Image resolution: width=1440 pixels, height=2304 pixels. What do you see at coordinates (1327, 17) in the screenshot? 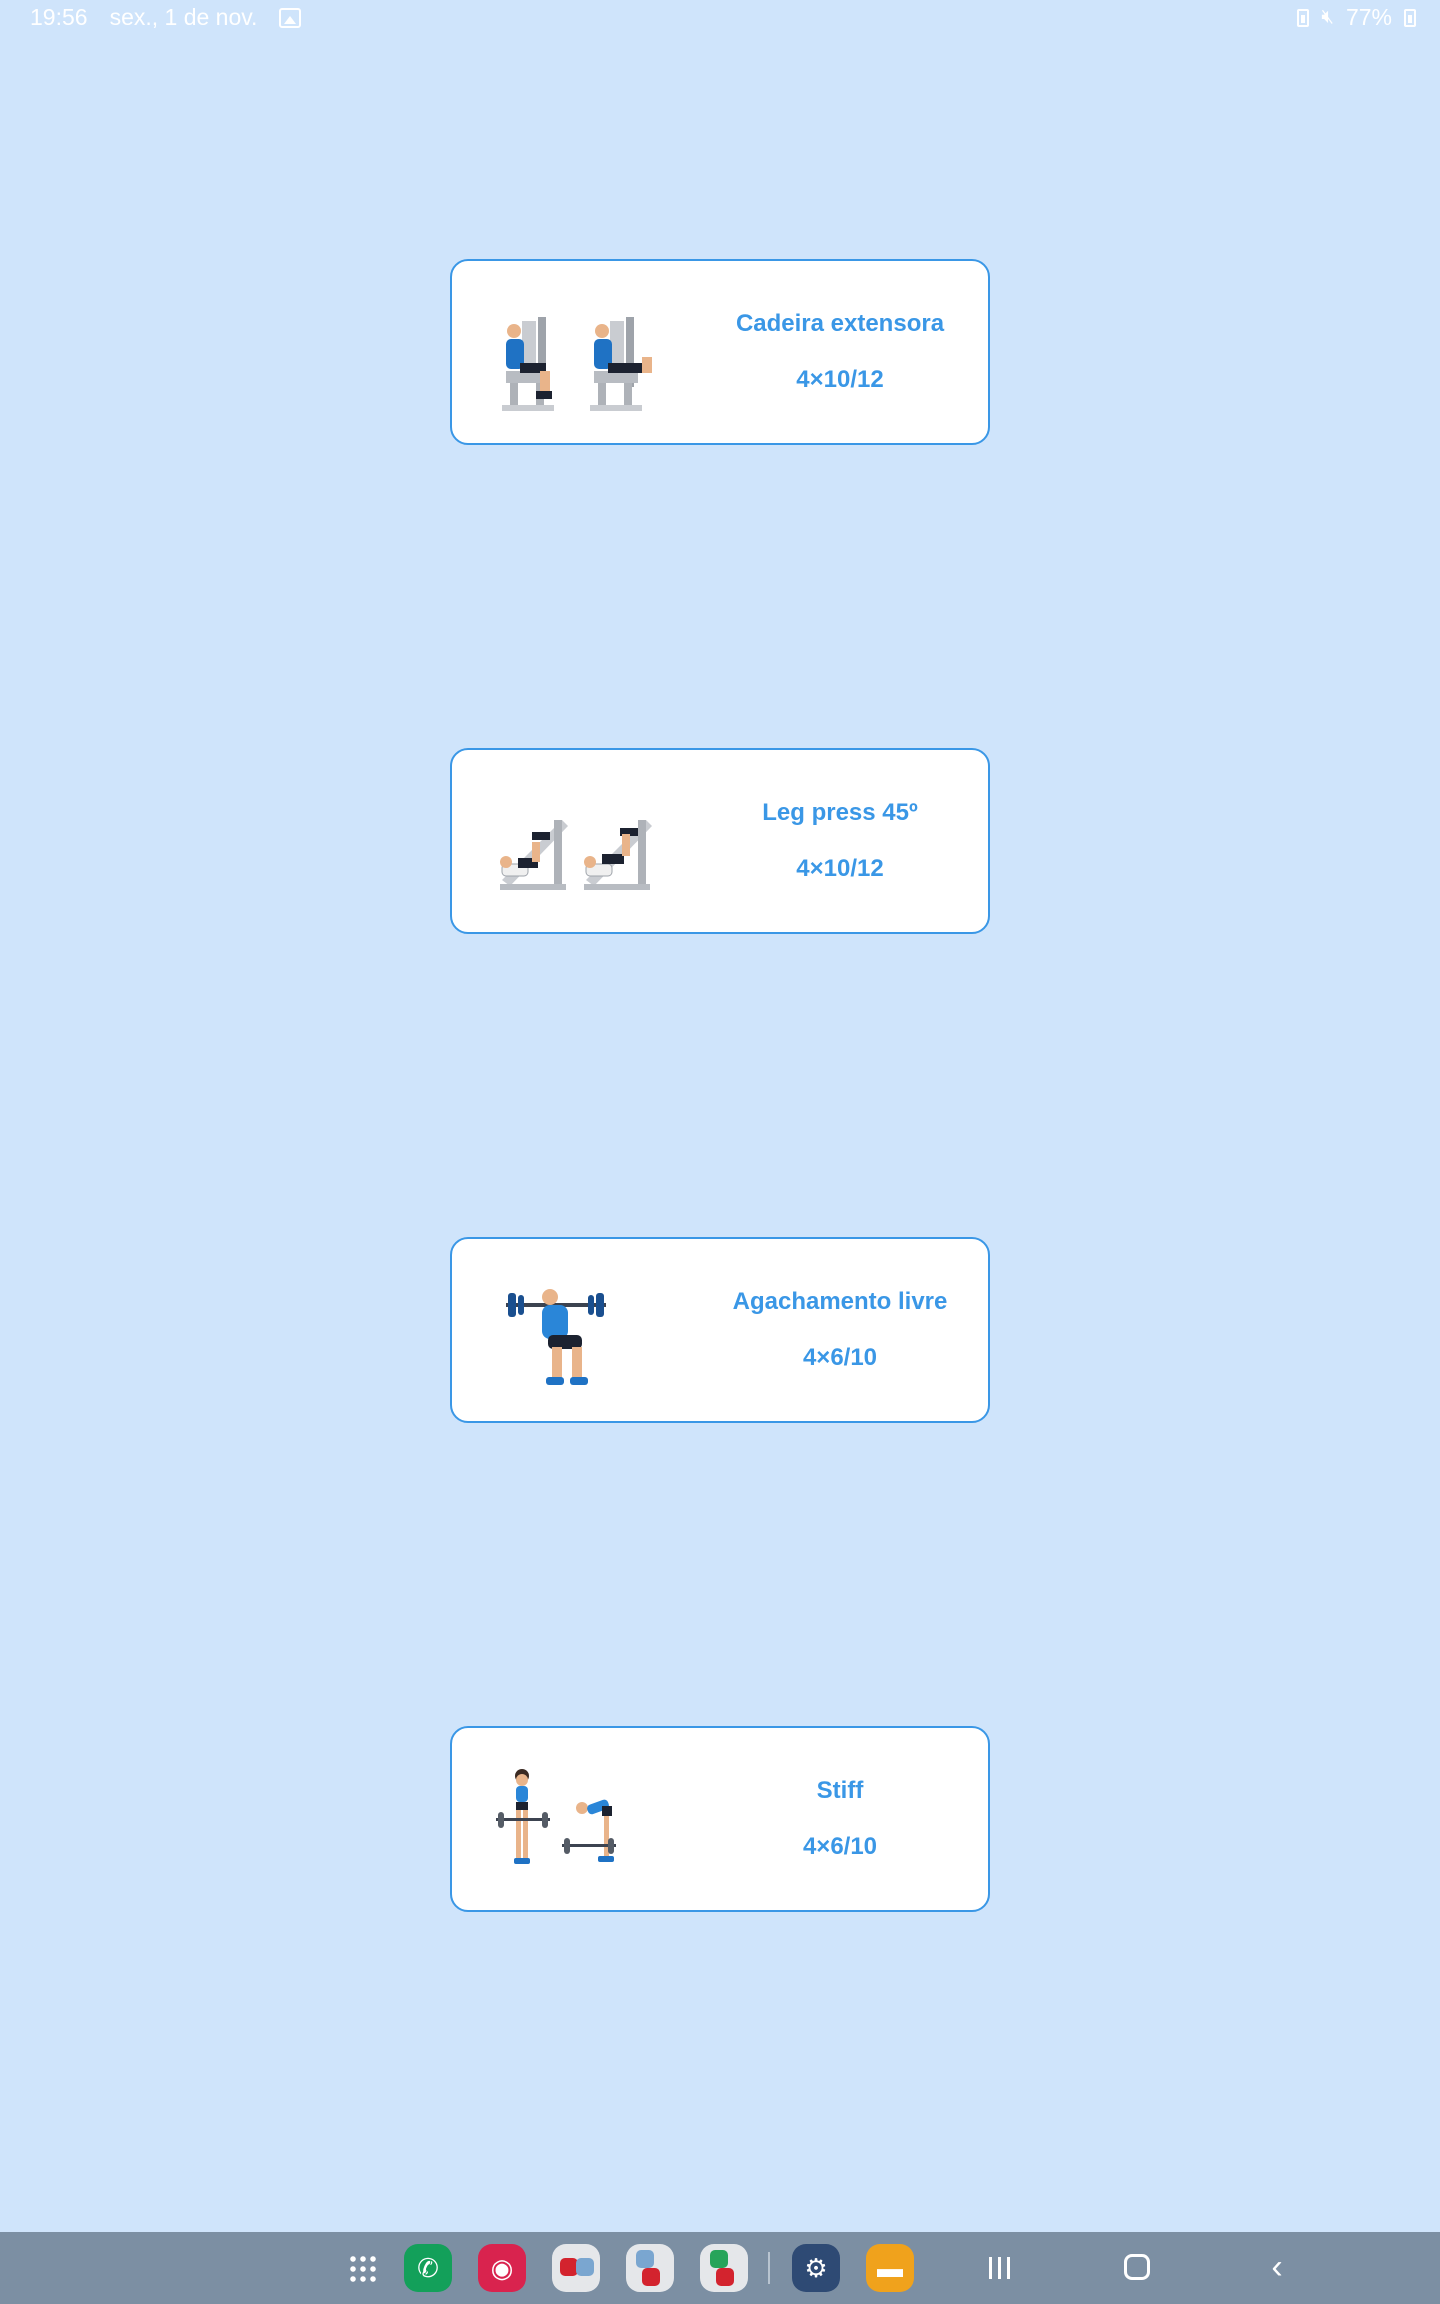
I see `mute-icon: 🔇︎` at bounding box center [1327, 17].